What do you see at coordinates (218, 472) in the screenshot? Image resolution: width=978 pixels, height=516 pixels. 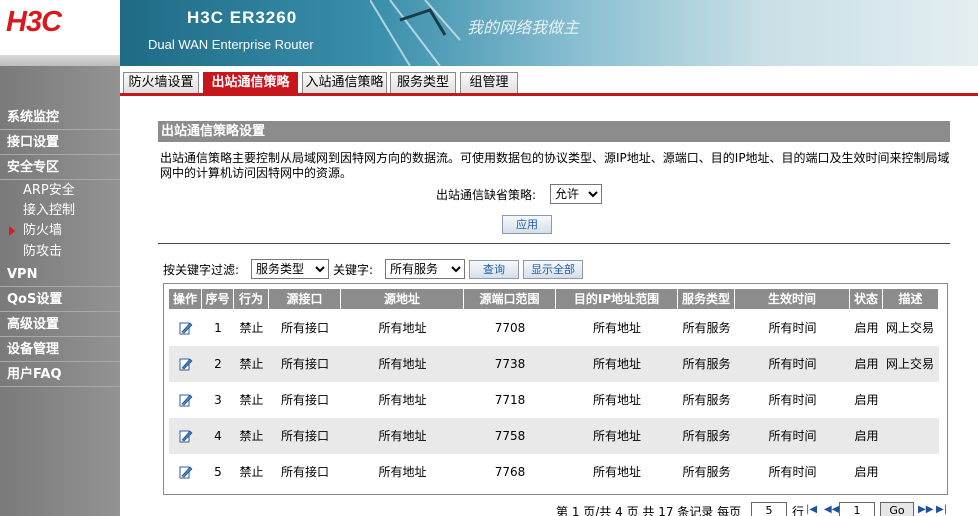 I see `row-index: 5` at bounding box center [218, 472].